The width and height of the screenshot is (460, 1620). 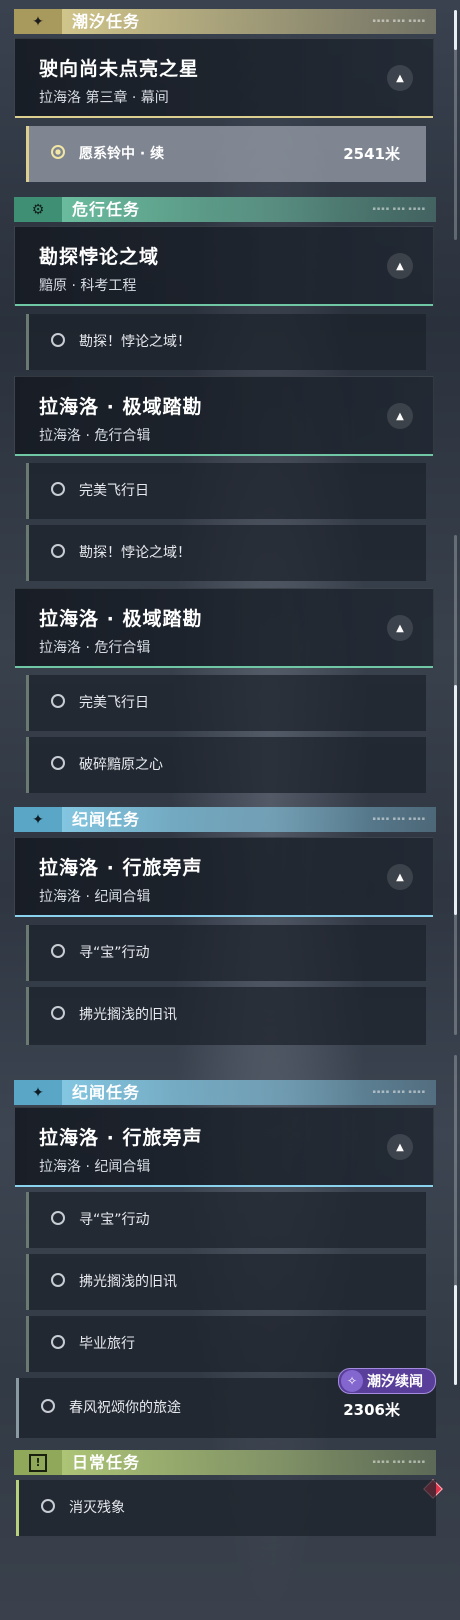 What do you see at coordinates (106, 1462) in the screenshot?
I see `section-title: 日常任务` at bounding box center [106, 1462].